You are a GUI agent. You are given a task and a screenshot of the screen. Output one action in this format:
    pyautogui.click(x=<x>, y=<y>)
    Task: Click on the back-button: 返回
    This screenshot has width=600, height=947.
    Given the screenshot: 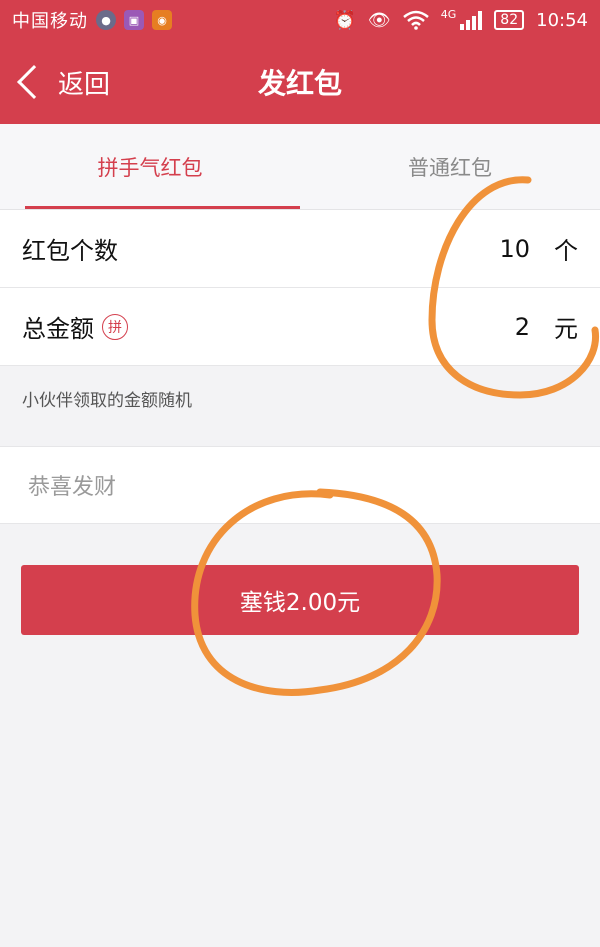 What is the action you would take?
    pyautogui.click(x=61, y=82)
    